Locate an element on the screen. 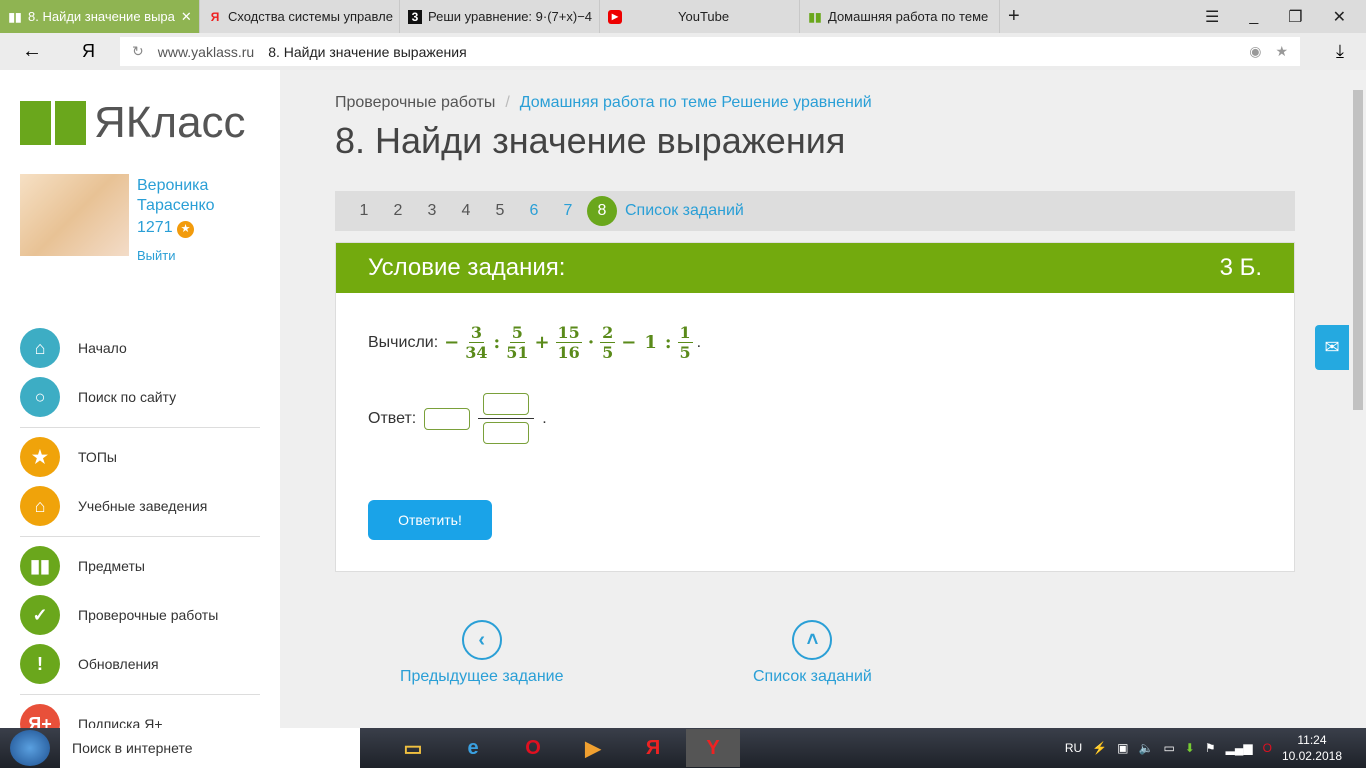  fraction: 15 16 is located at coordinates (568, 342).